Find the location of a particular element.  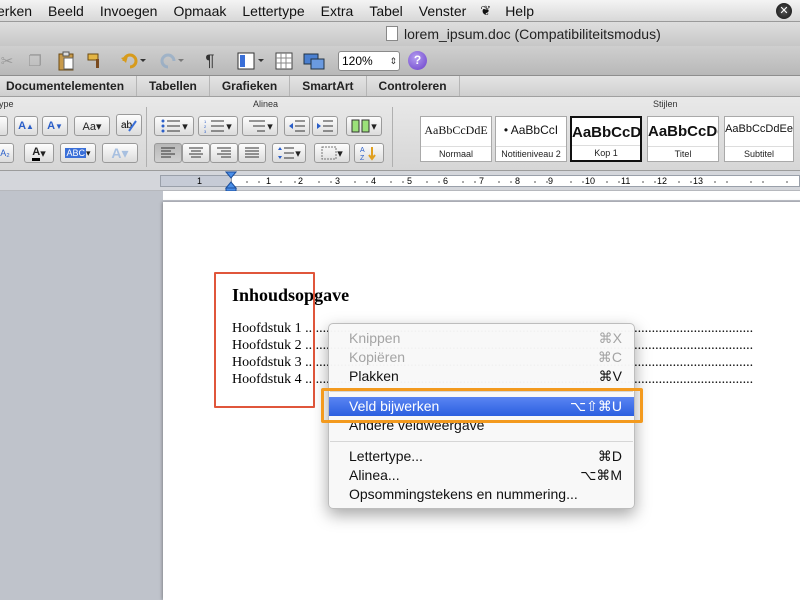

tab-grafieken: Grafieken is located at coordinates (250, 86).